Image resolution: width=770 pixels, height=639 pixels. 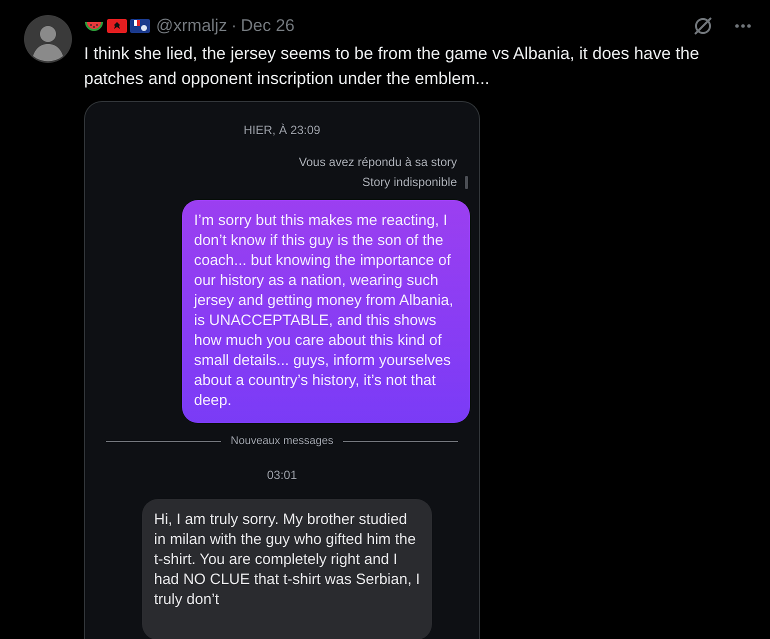 What do you see at coordinates (48, 39) in the screenshot?
I see `avatar-icon` at bounding box center [48, 39].